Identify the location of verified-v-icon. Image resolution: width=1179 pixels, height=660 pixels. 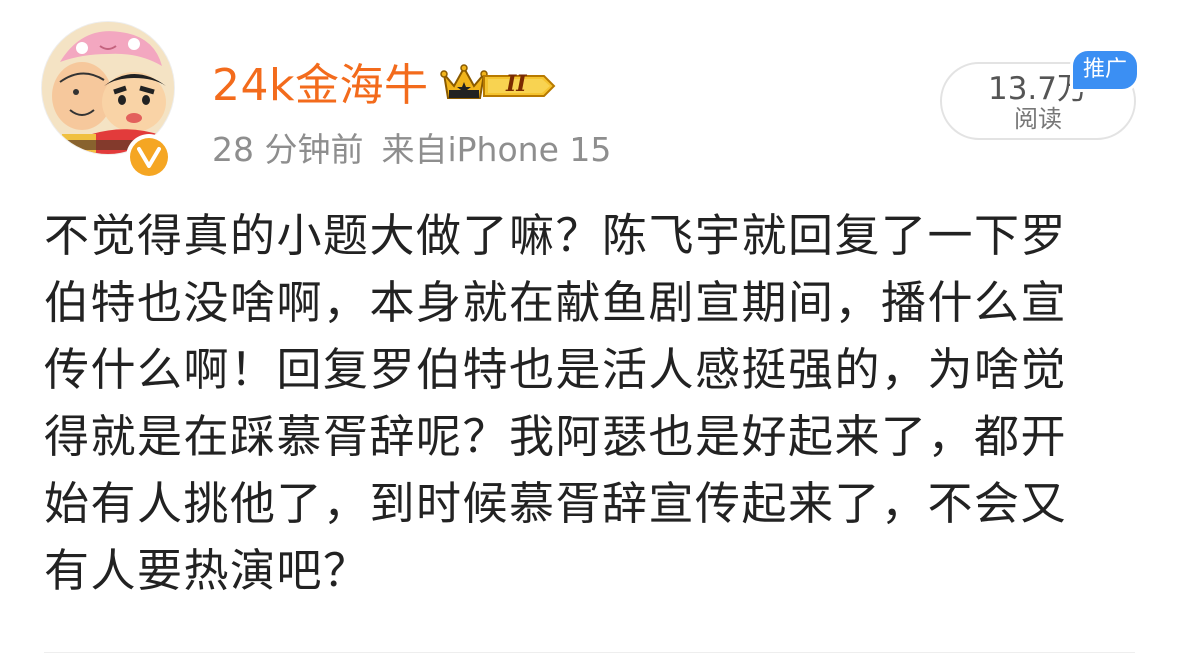
(149, 157).